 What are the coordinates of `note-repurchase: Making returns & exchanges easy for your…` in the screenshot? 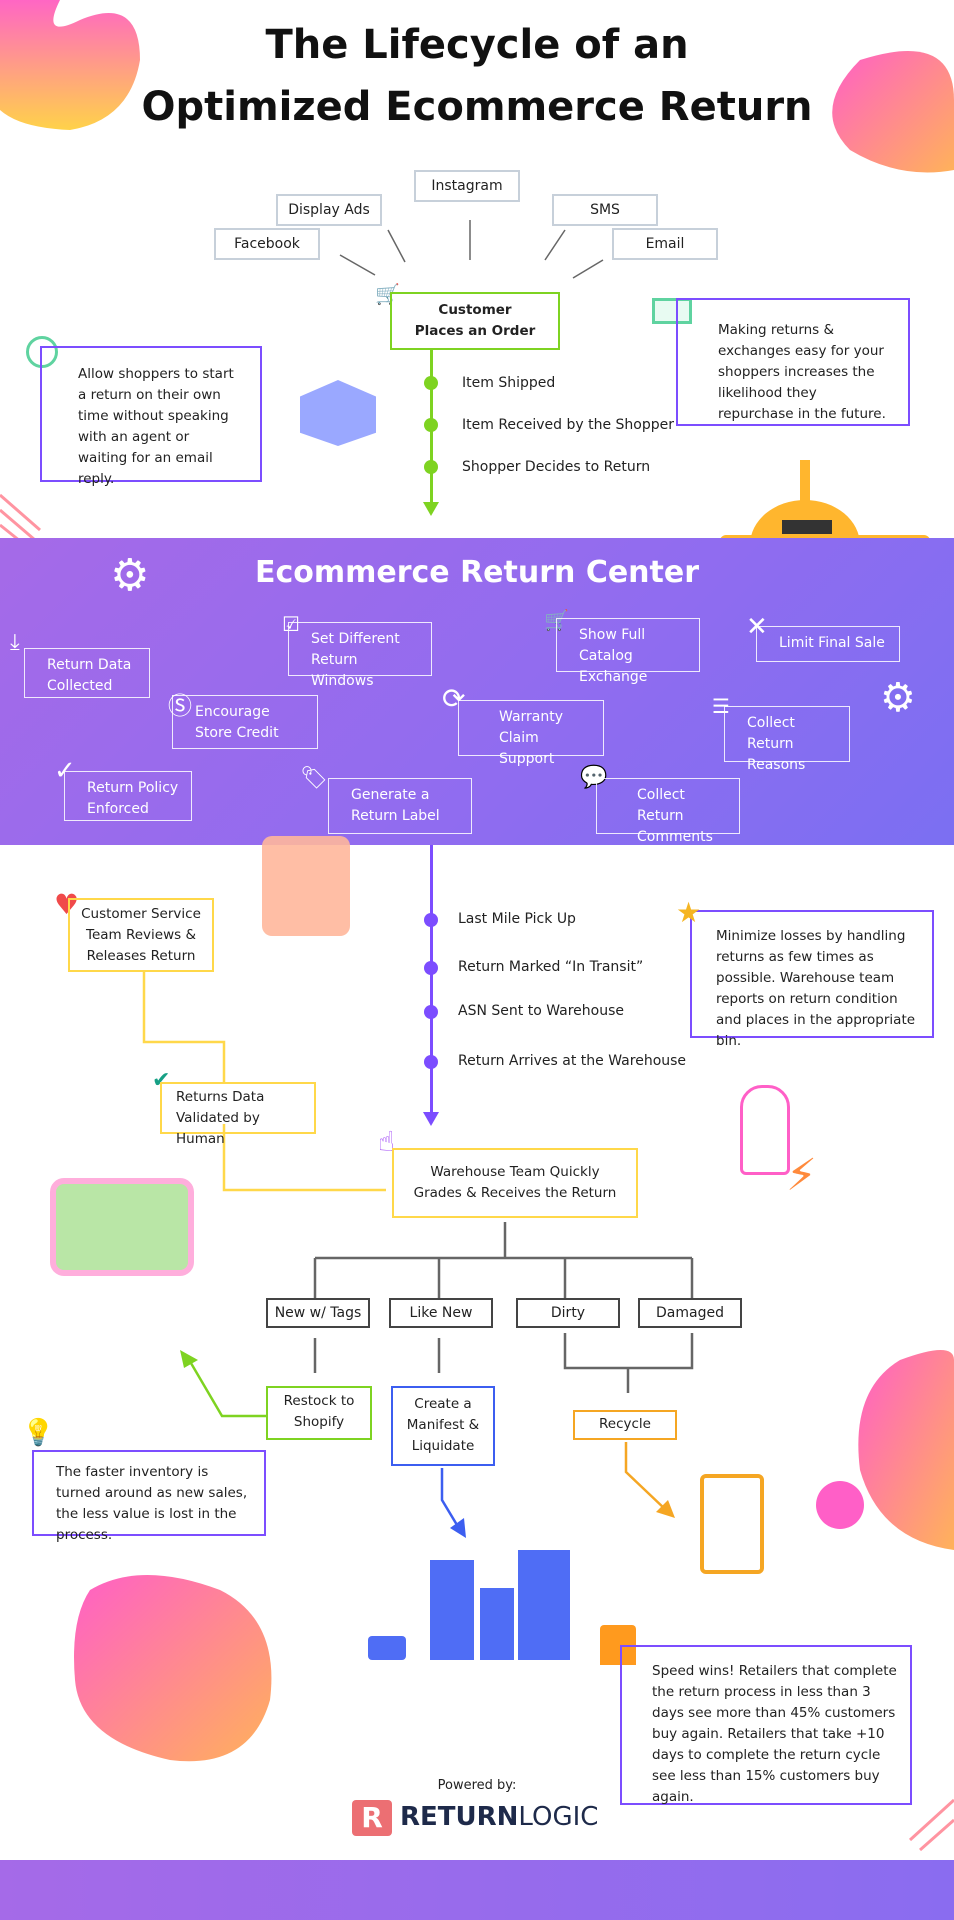 It's located at (793, 362).